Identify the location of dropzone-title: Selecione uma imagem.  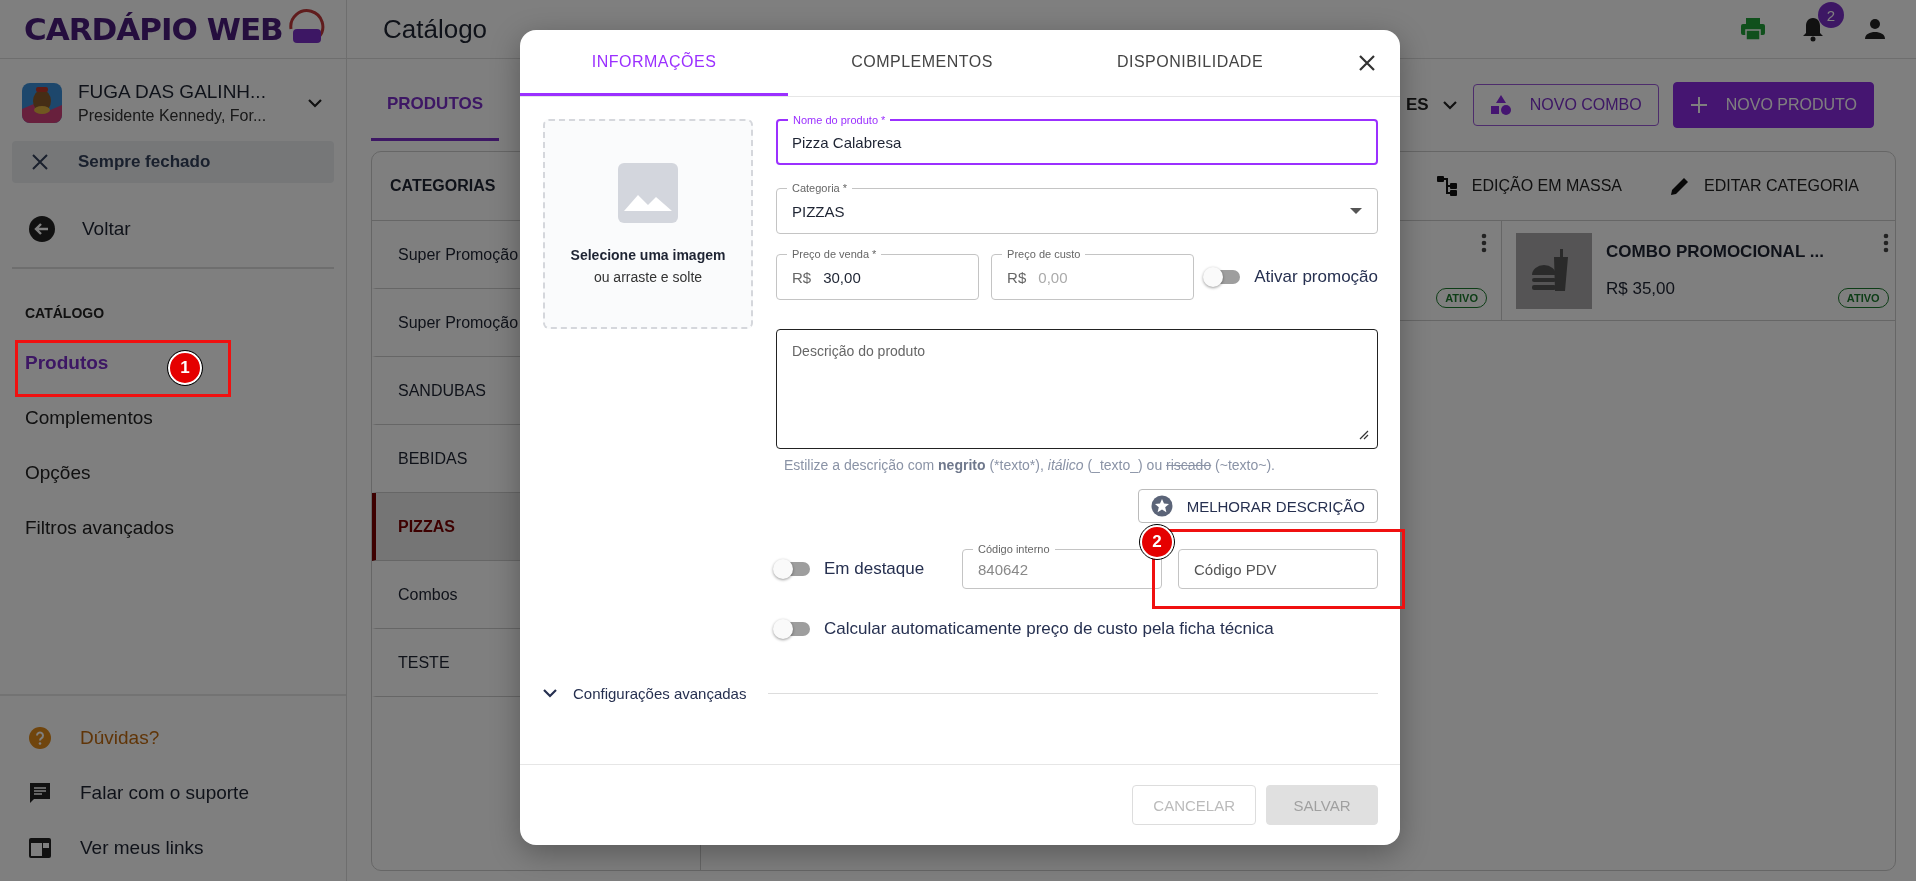
(648, 255).